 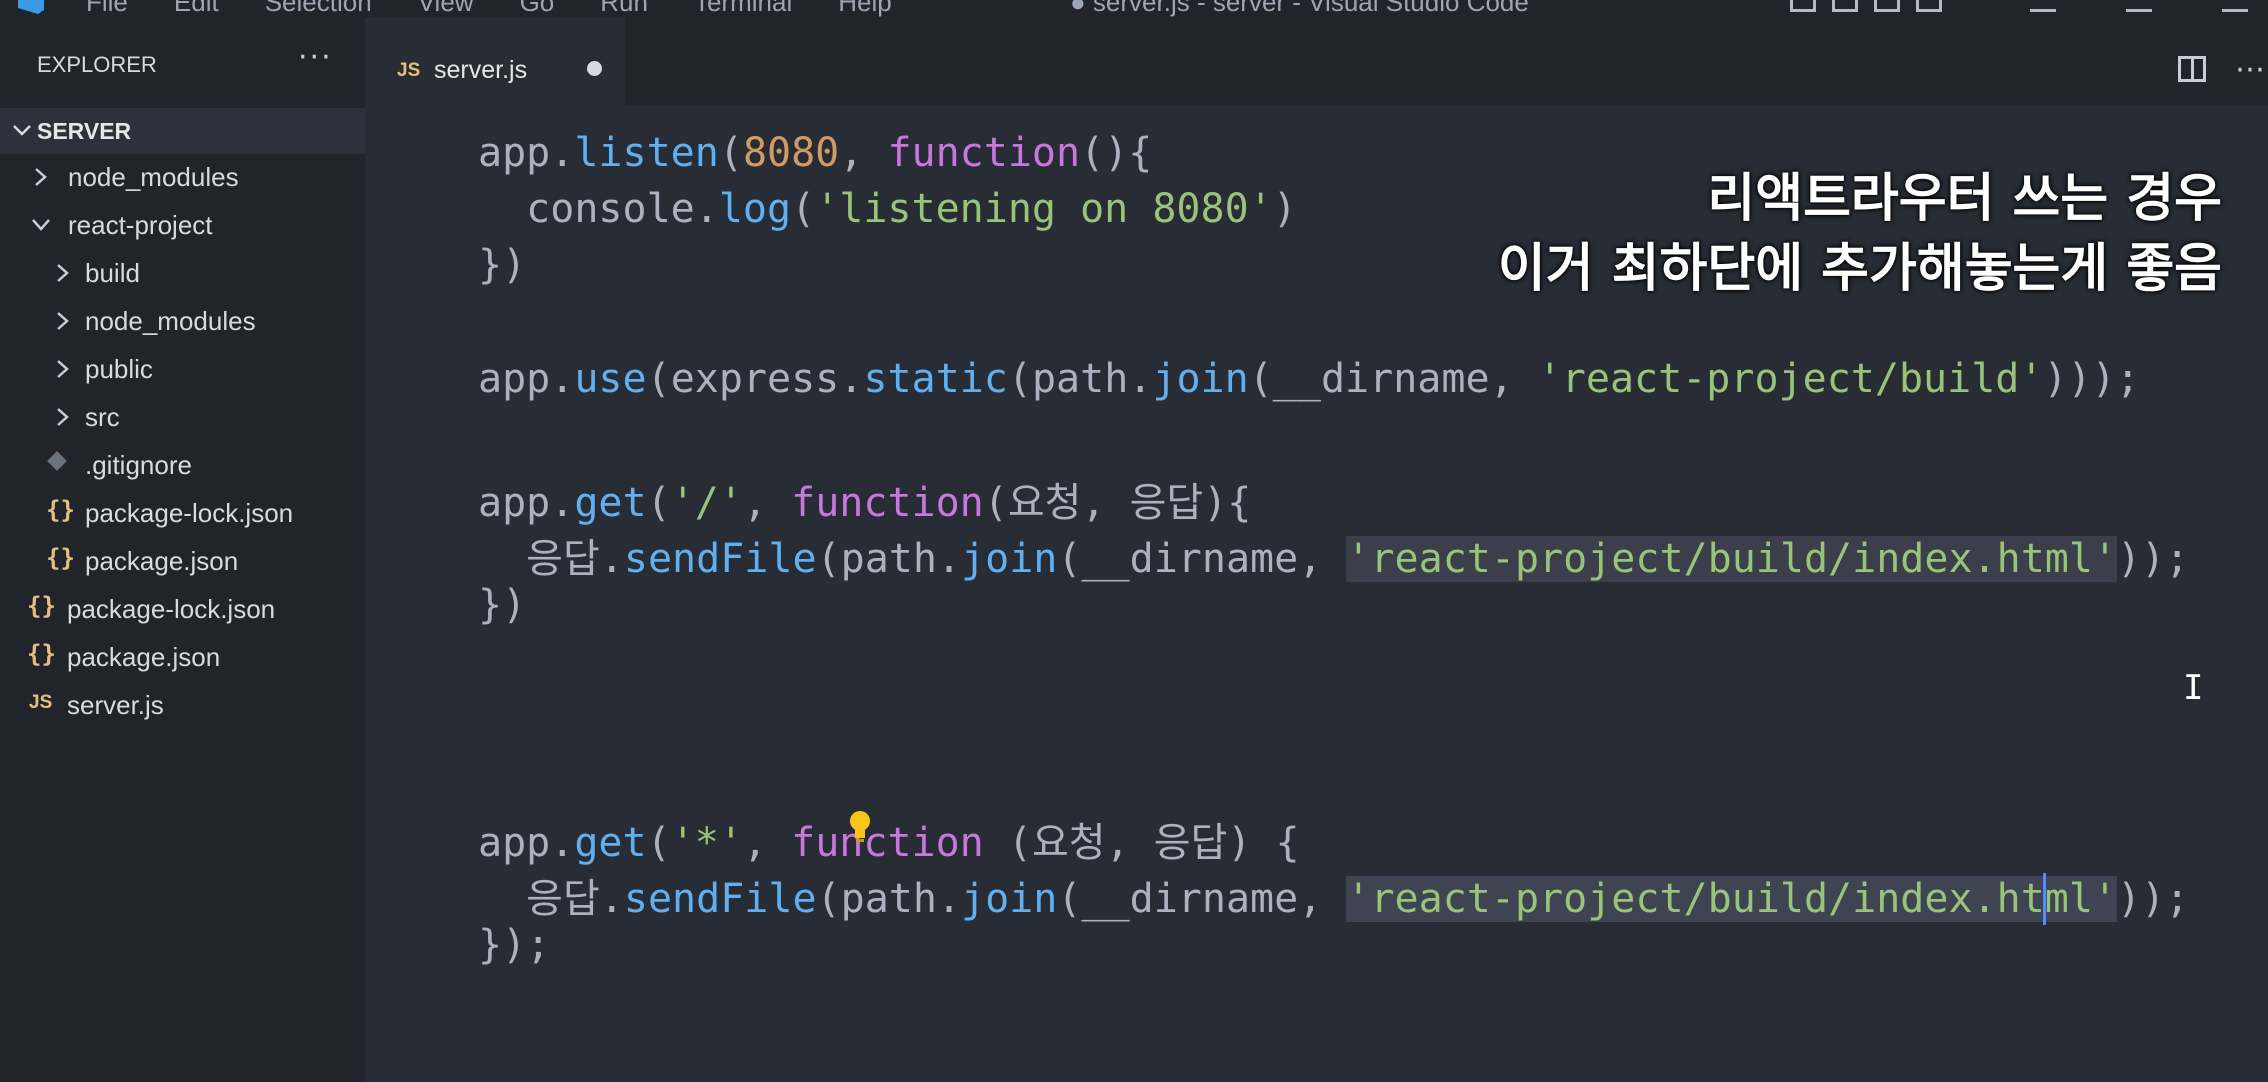 What do you see at coordinates (140, 225) in the screenshot?
I see `tree-item-label: react-project` at bounding box center [140, 225].